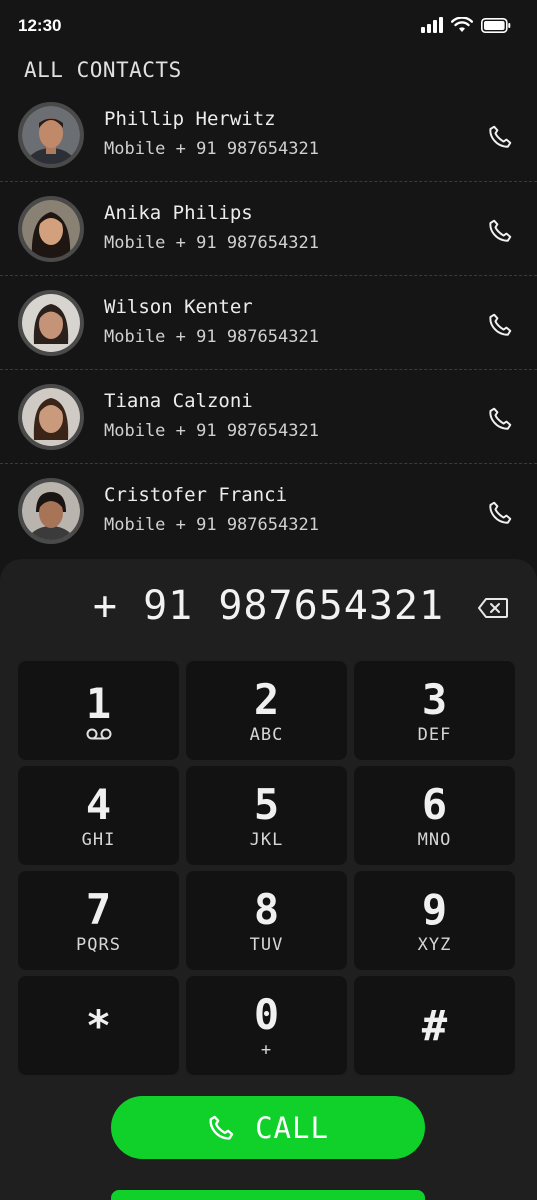 Image resolution: width=537 pixels, height=1200 pixels. I want to click on contact-item: Anika Philips Mobile + 91 987654321, so click(268, 229).